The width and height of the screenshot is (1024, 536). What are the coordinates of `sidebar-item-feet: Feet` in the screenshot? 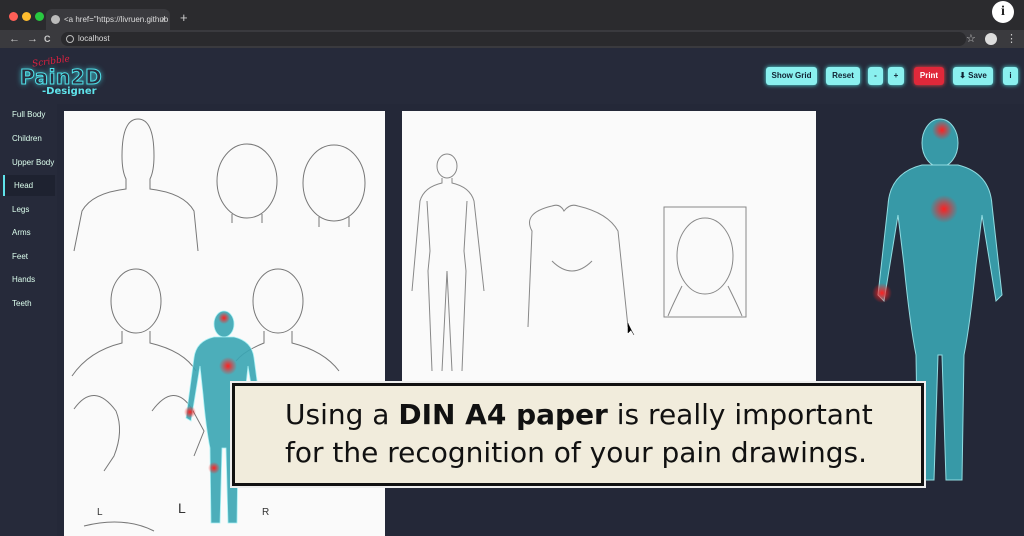 It's located at (29, 256).